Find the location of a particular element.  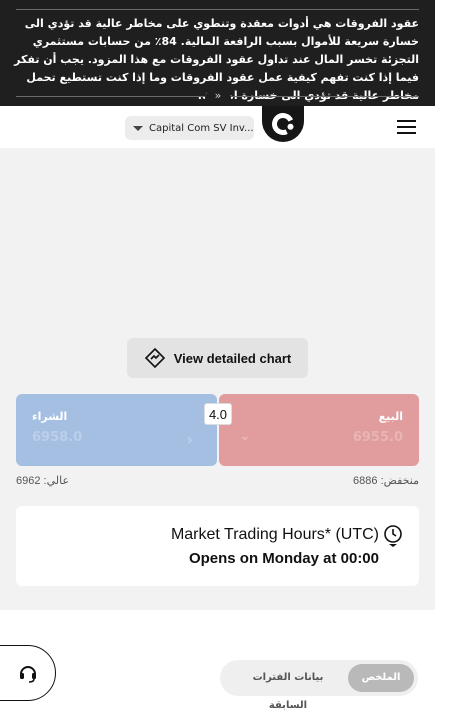

tab-summary: الملخص is located at coordinates (381, 678).